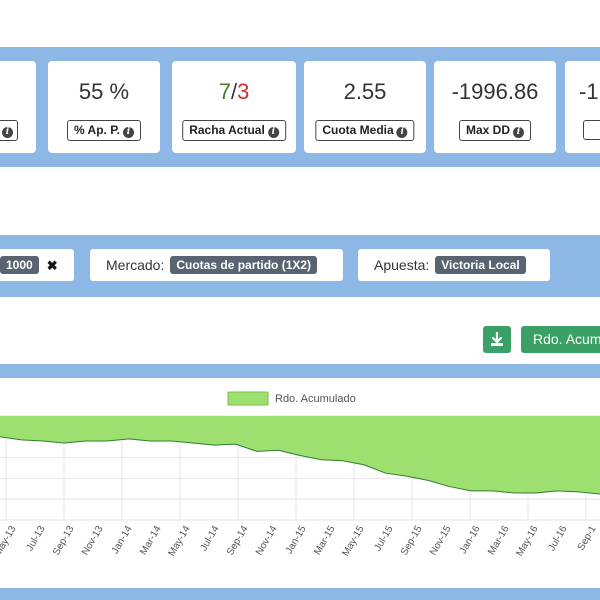  What do you see at coordinates (365, 130) in the screenshot?
I see `stat-label: Cuota Media i` at bounding box center [365, 130].